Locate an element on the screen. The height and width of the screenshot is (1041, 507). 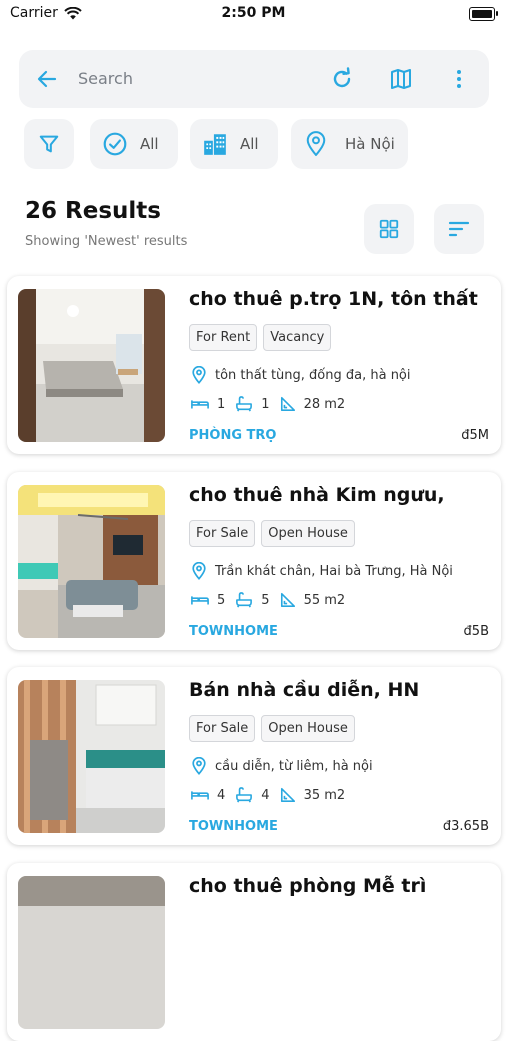
filter-icon is located at coordinates (49, 144).